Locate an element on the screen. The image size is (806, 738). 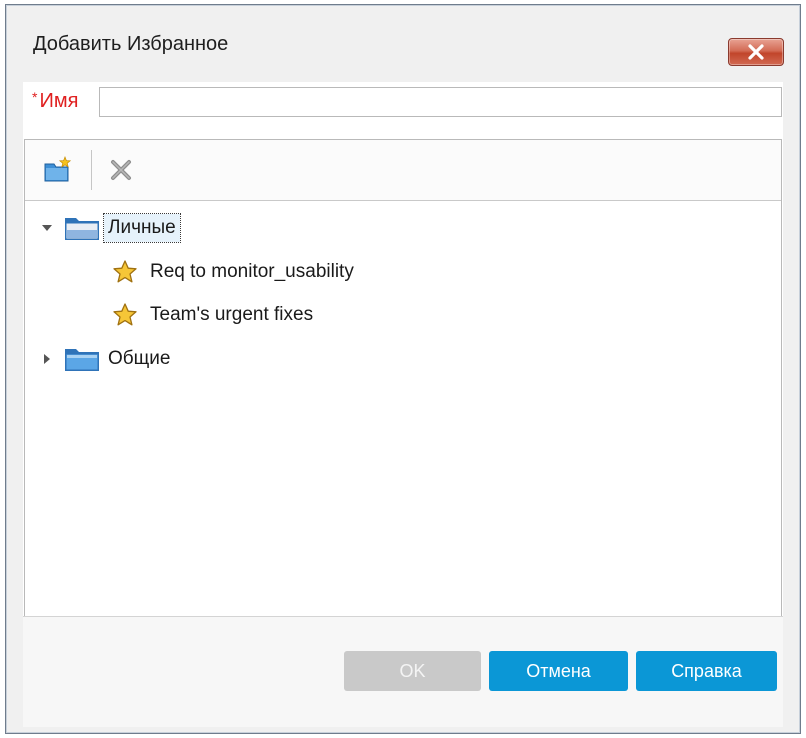
chevron-right-icon is located at coordinates (47, 359).